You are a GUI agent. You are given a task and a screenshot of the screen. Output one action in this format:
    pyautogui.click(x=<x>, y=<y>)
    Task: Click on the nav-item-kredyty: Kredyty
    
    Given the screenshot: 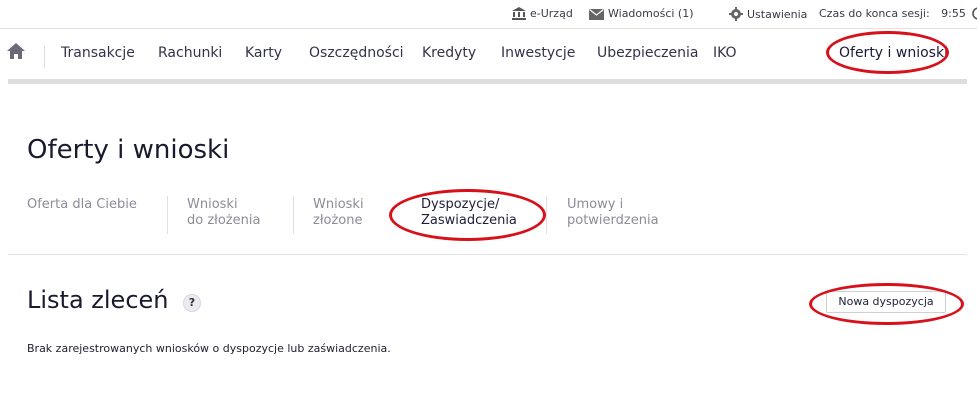 What is the action you would take?
    pyautogui.click(x=449, y=53)
    